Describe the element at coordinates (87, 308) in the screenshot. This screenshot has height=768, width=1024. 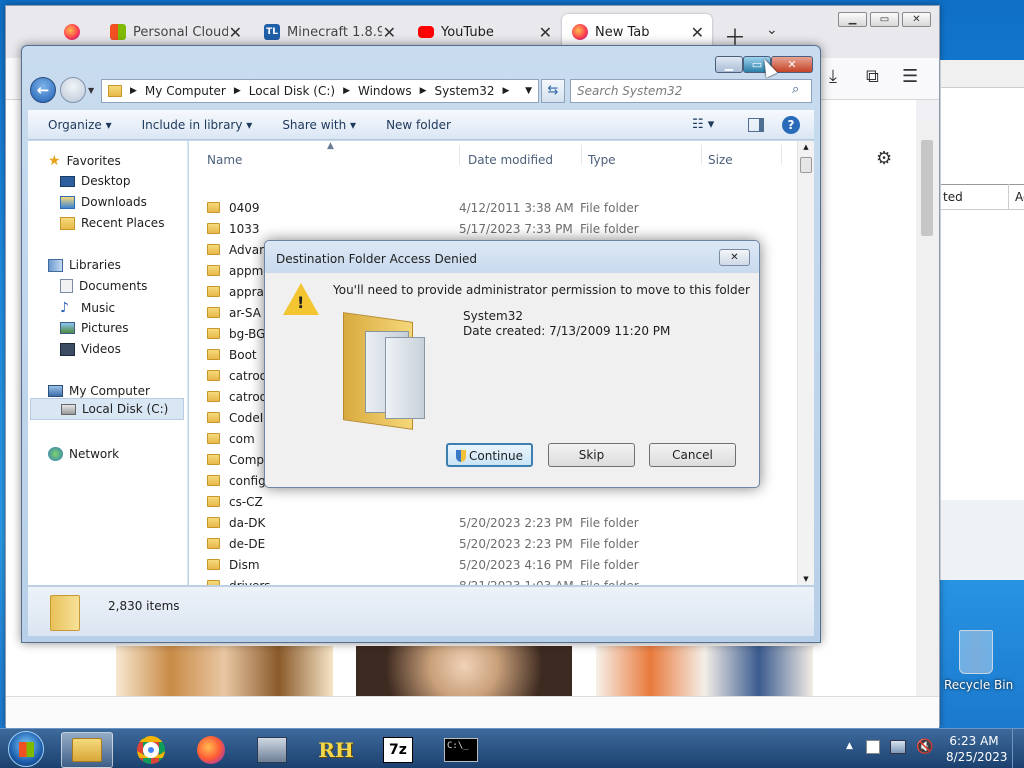
I see `nav-music: ♪ Music` at that location.